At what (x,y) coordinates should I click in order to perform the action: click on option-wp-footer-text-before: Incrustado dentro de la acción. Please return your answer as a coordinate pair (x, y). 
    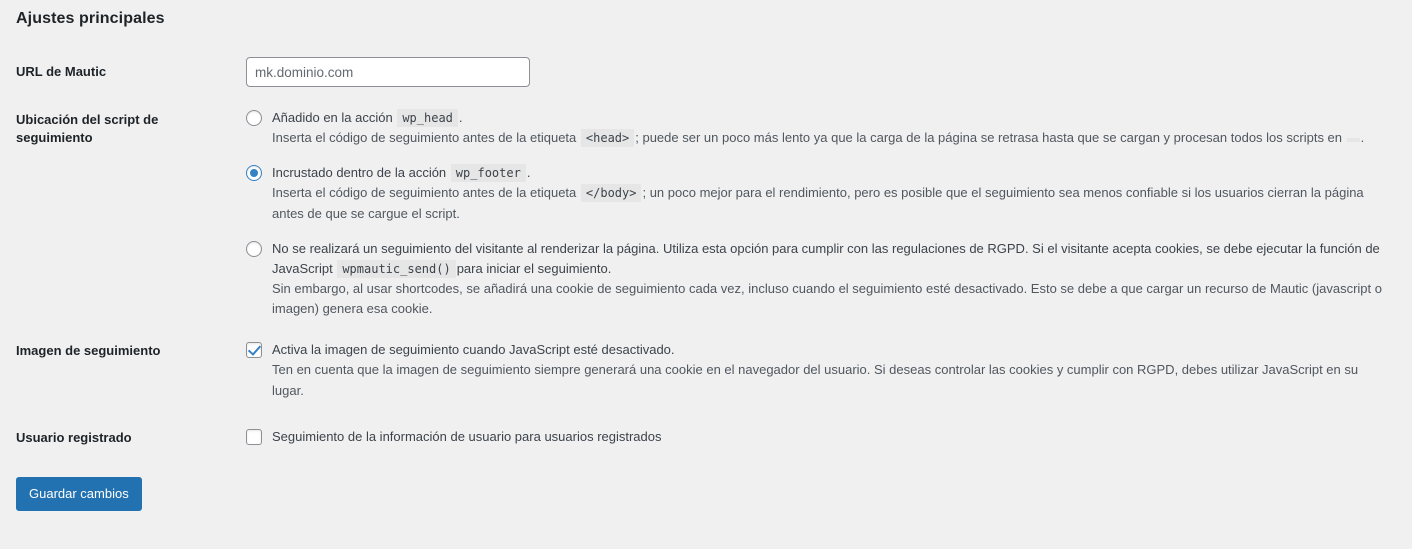
    Looking at the image, I should click on (359, 173).